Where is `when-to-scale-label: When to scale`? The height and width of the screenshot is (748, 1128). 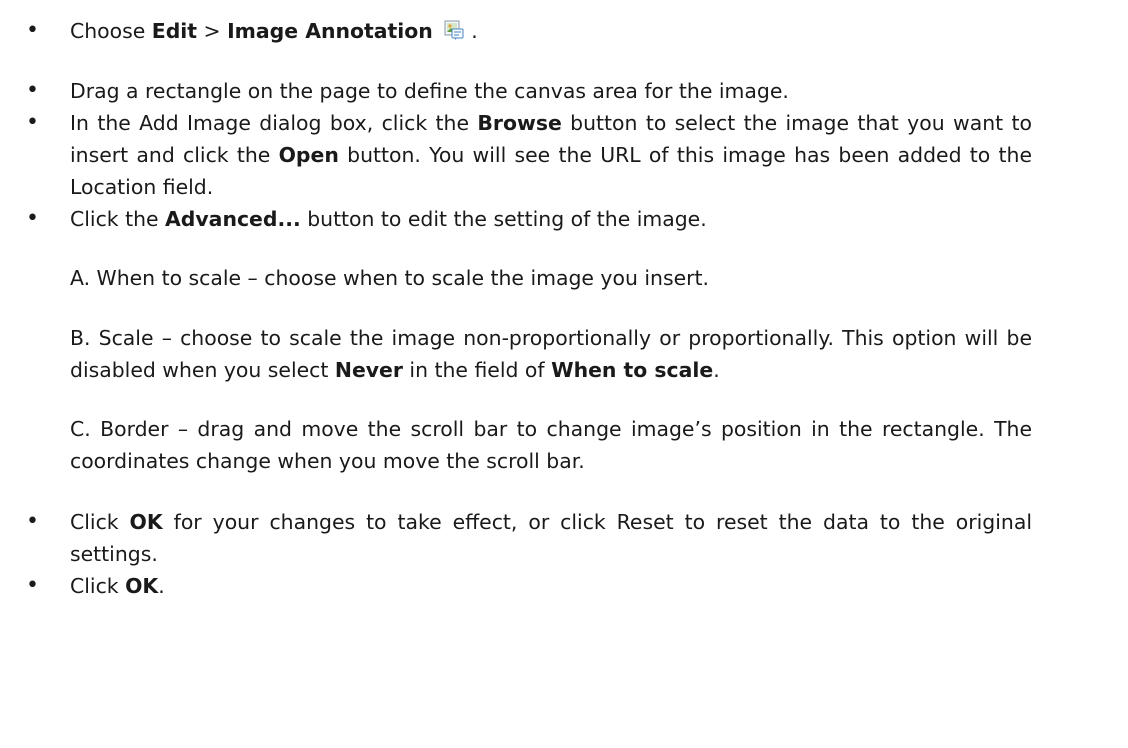
when-to-scale-label: When to scale is located at coordinates (632, 370).